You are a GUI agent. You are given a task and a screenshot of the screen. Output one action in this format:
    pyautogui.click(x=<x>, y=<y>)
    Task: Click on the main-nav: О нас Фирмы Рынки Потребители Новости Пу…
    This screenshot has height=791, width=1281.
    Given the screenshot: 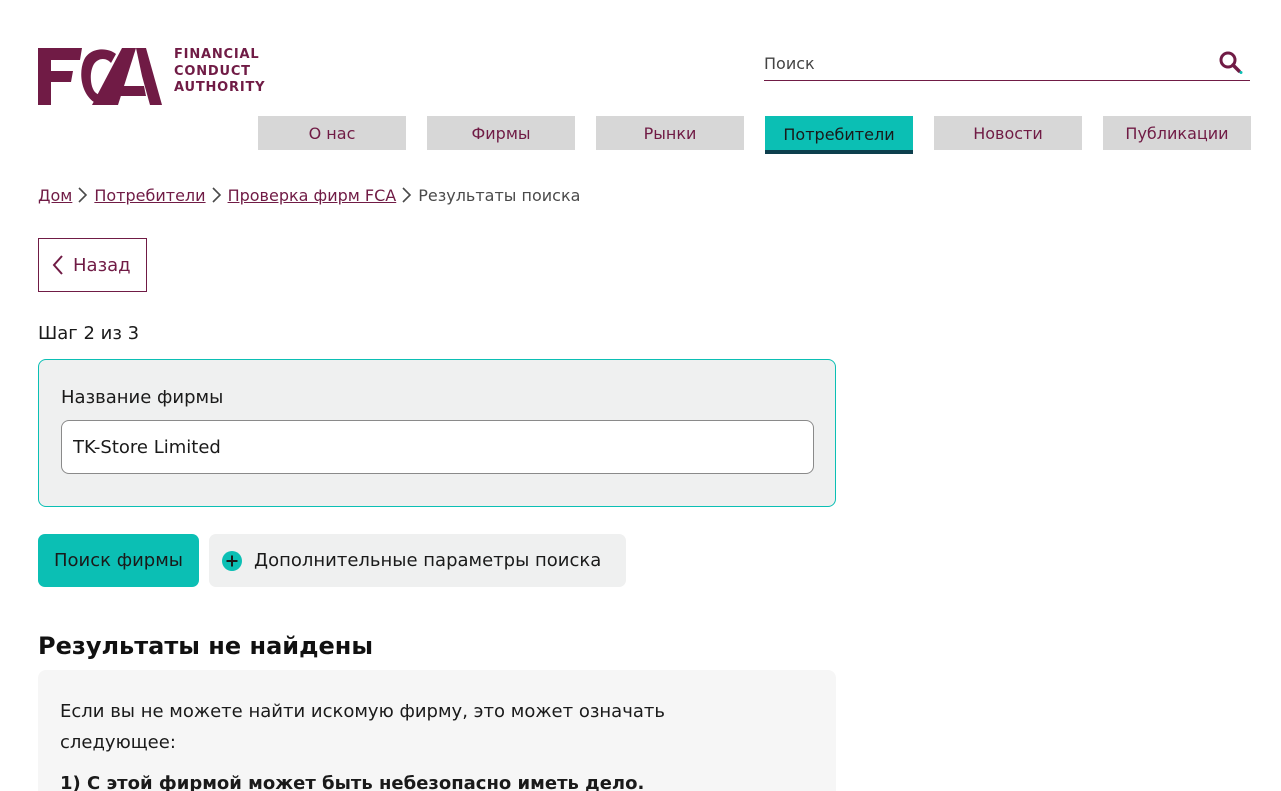 What is the action you would take?
    pyautogui.click(x=754, y=135)
    